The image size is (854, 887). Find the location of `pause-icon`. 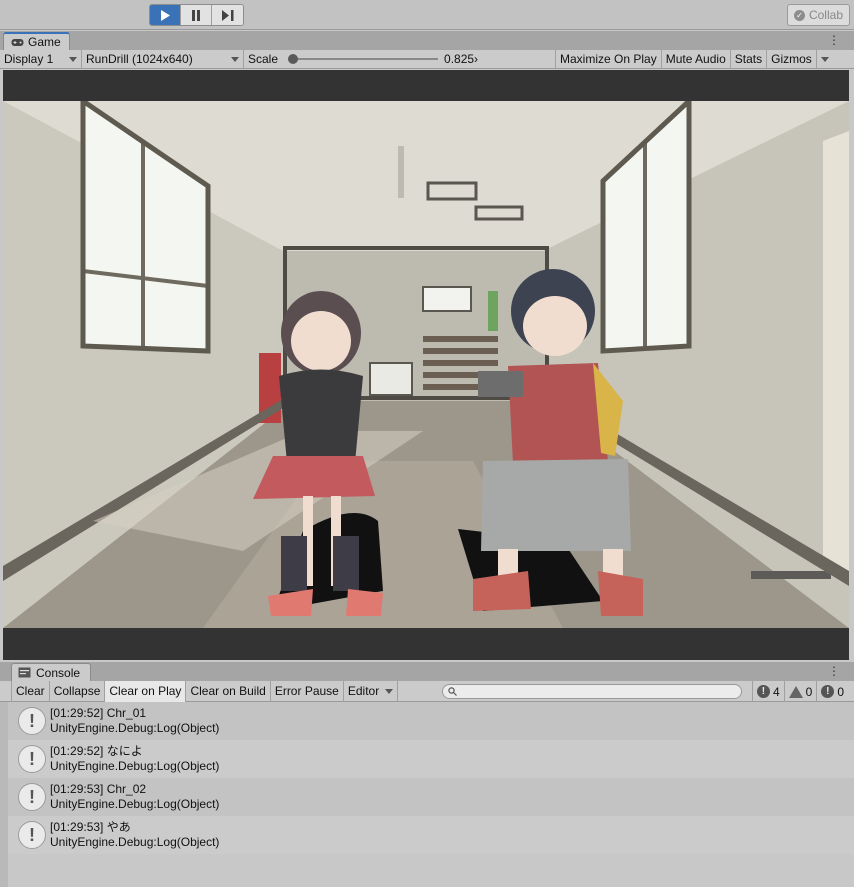

pause-icon is located at coordinates (196, 15).